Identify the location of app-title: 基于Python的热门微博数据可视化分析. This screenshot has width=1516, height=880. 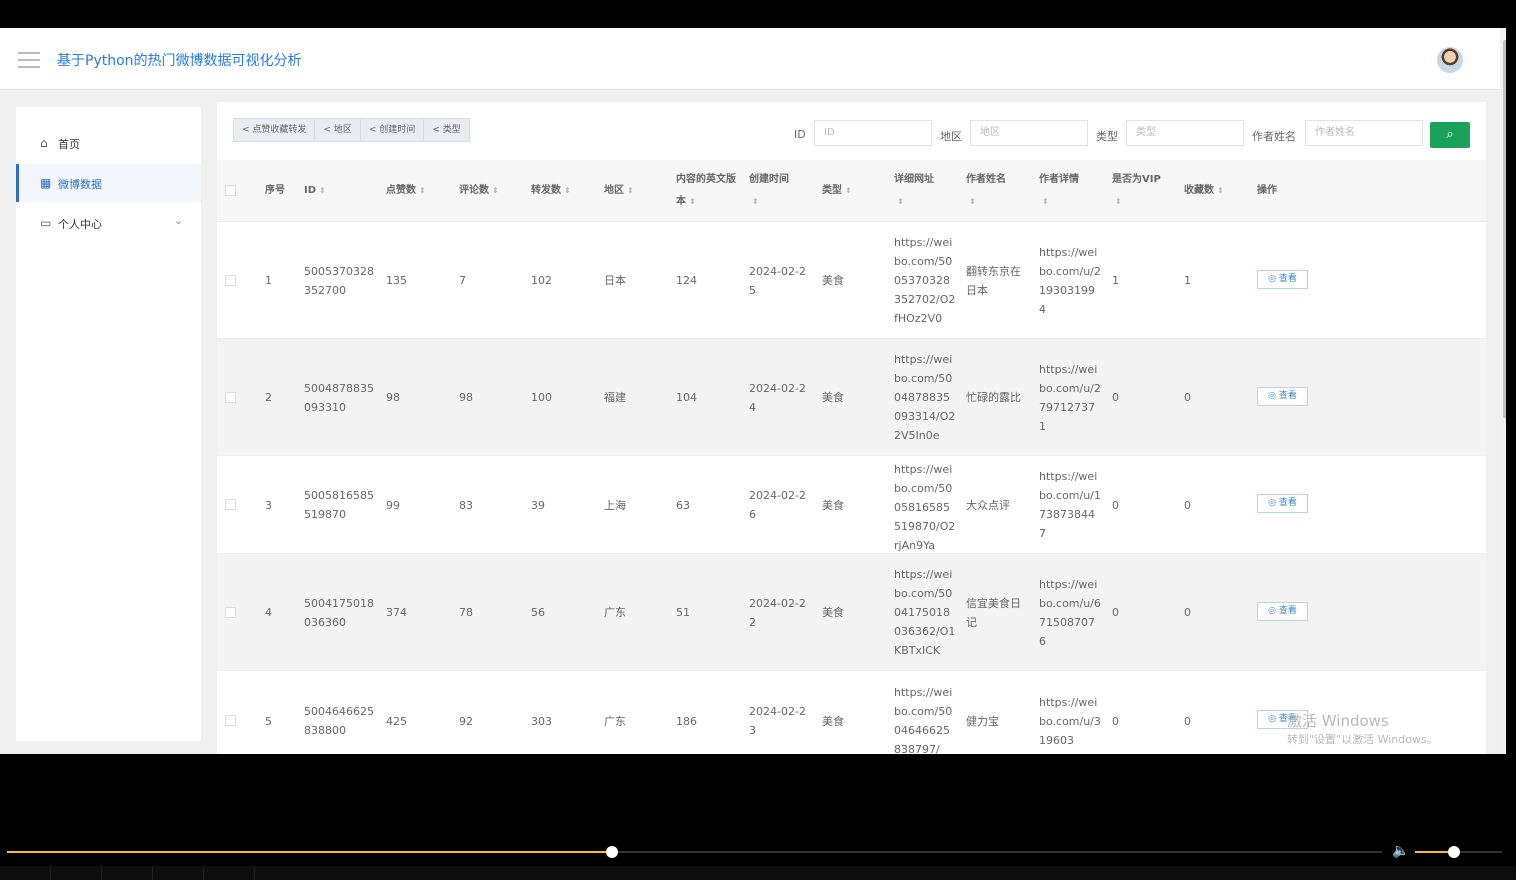
(179, 61).